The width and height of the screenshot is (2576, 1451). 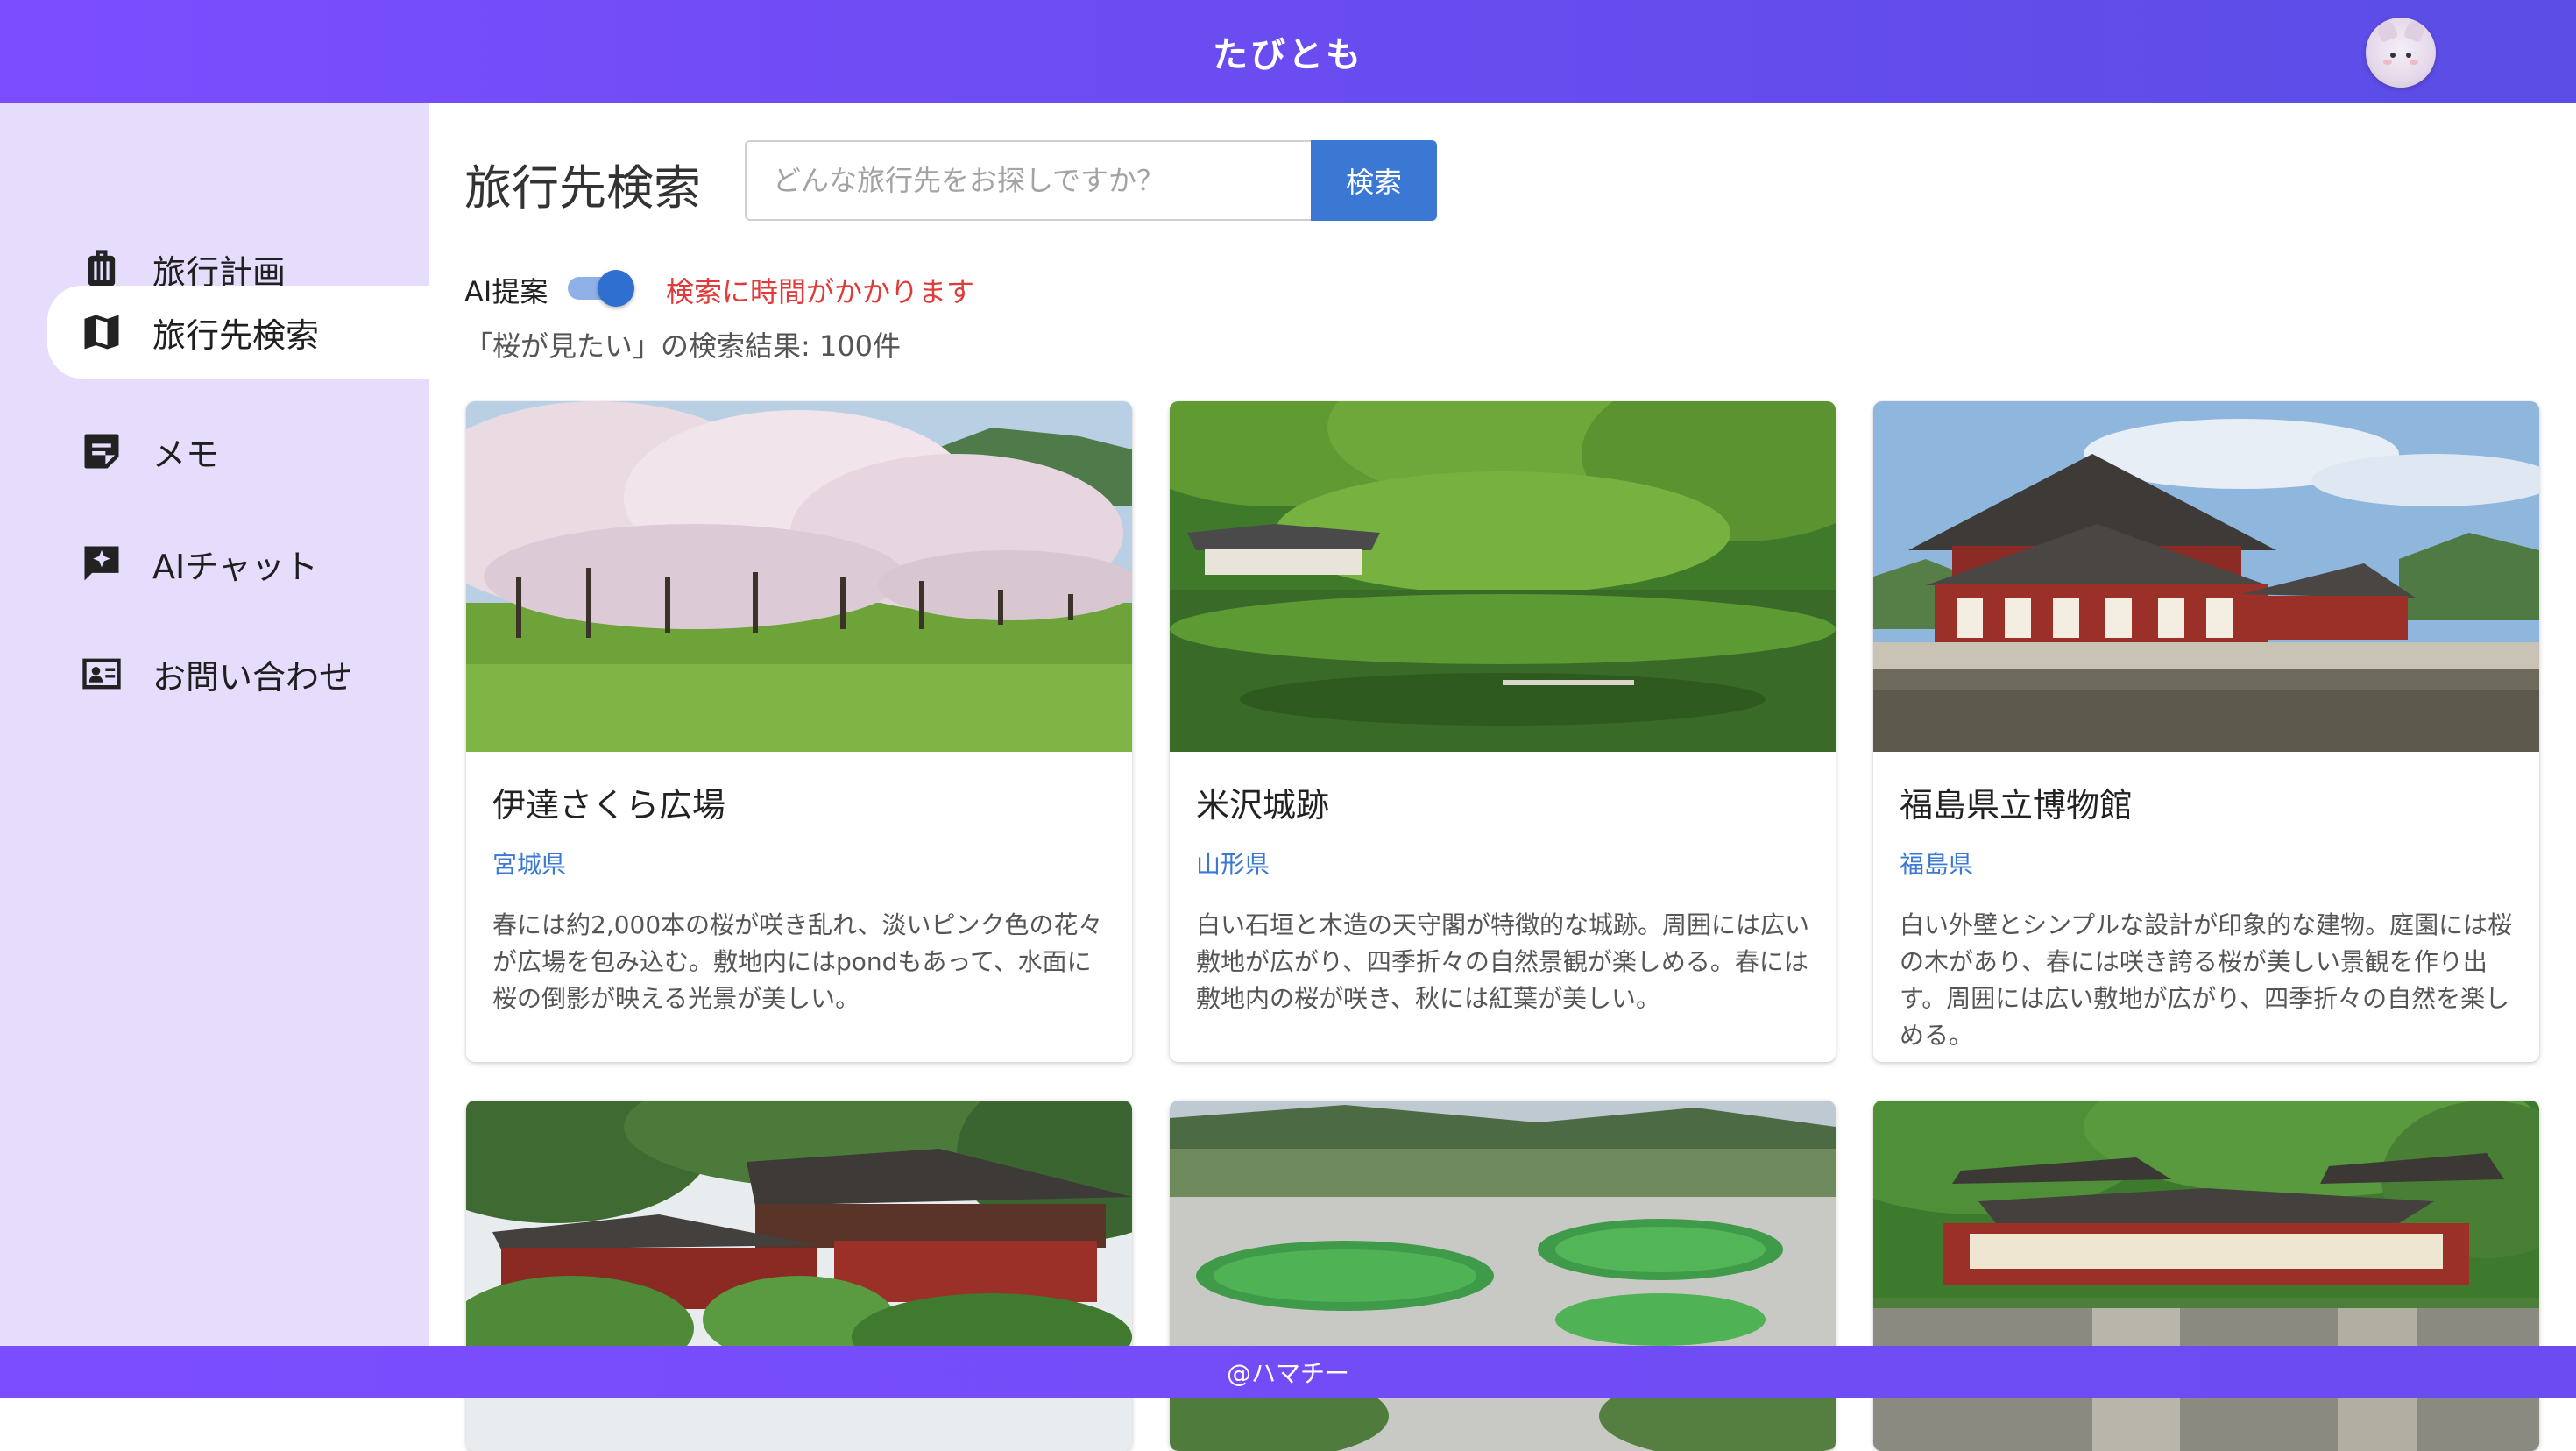 What do you see at coordinates (101, 674) in the screenshot?
I see `contact-card-icon` at bounding box center [101, 674].